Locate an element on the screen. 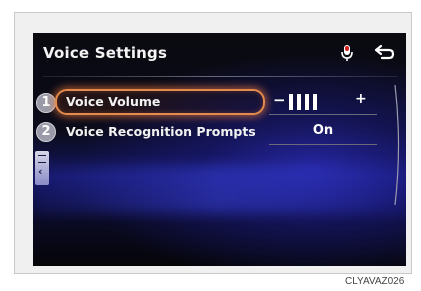 The image size is (421, 291). side-menu-tab: ‹ is located at coordinates (42, 168).